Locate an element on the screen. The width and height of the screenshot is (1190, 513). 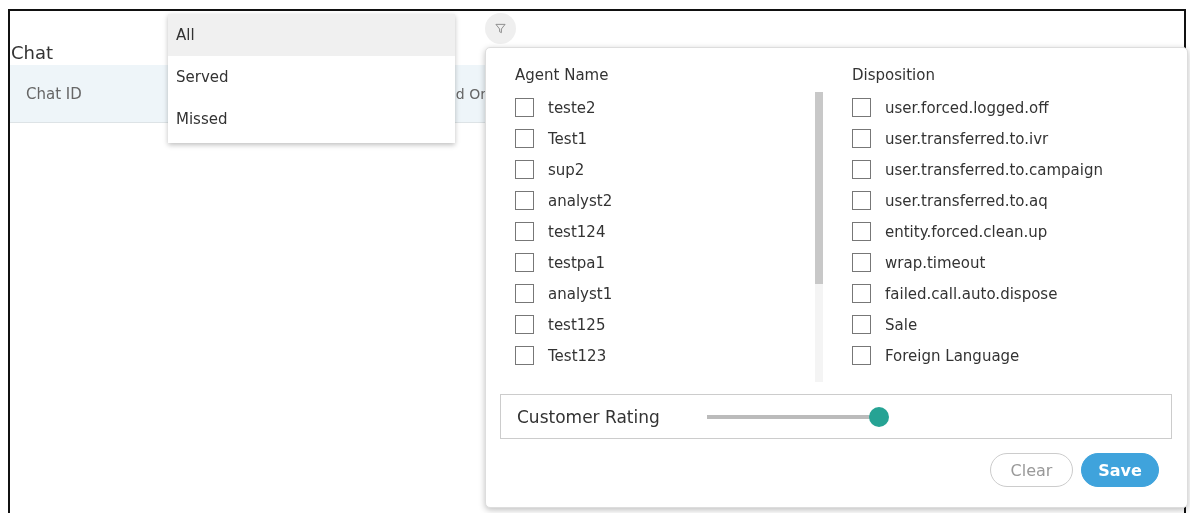
clear-button: Clear is located at coordinates (1031, 470).